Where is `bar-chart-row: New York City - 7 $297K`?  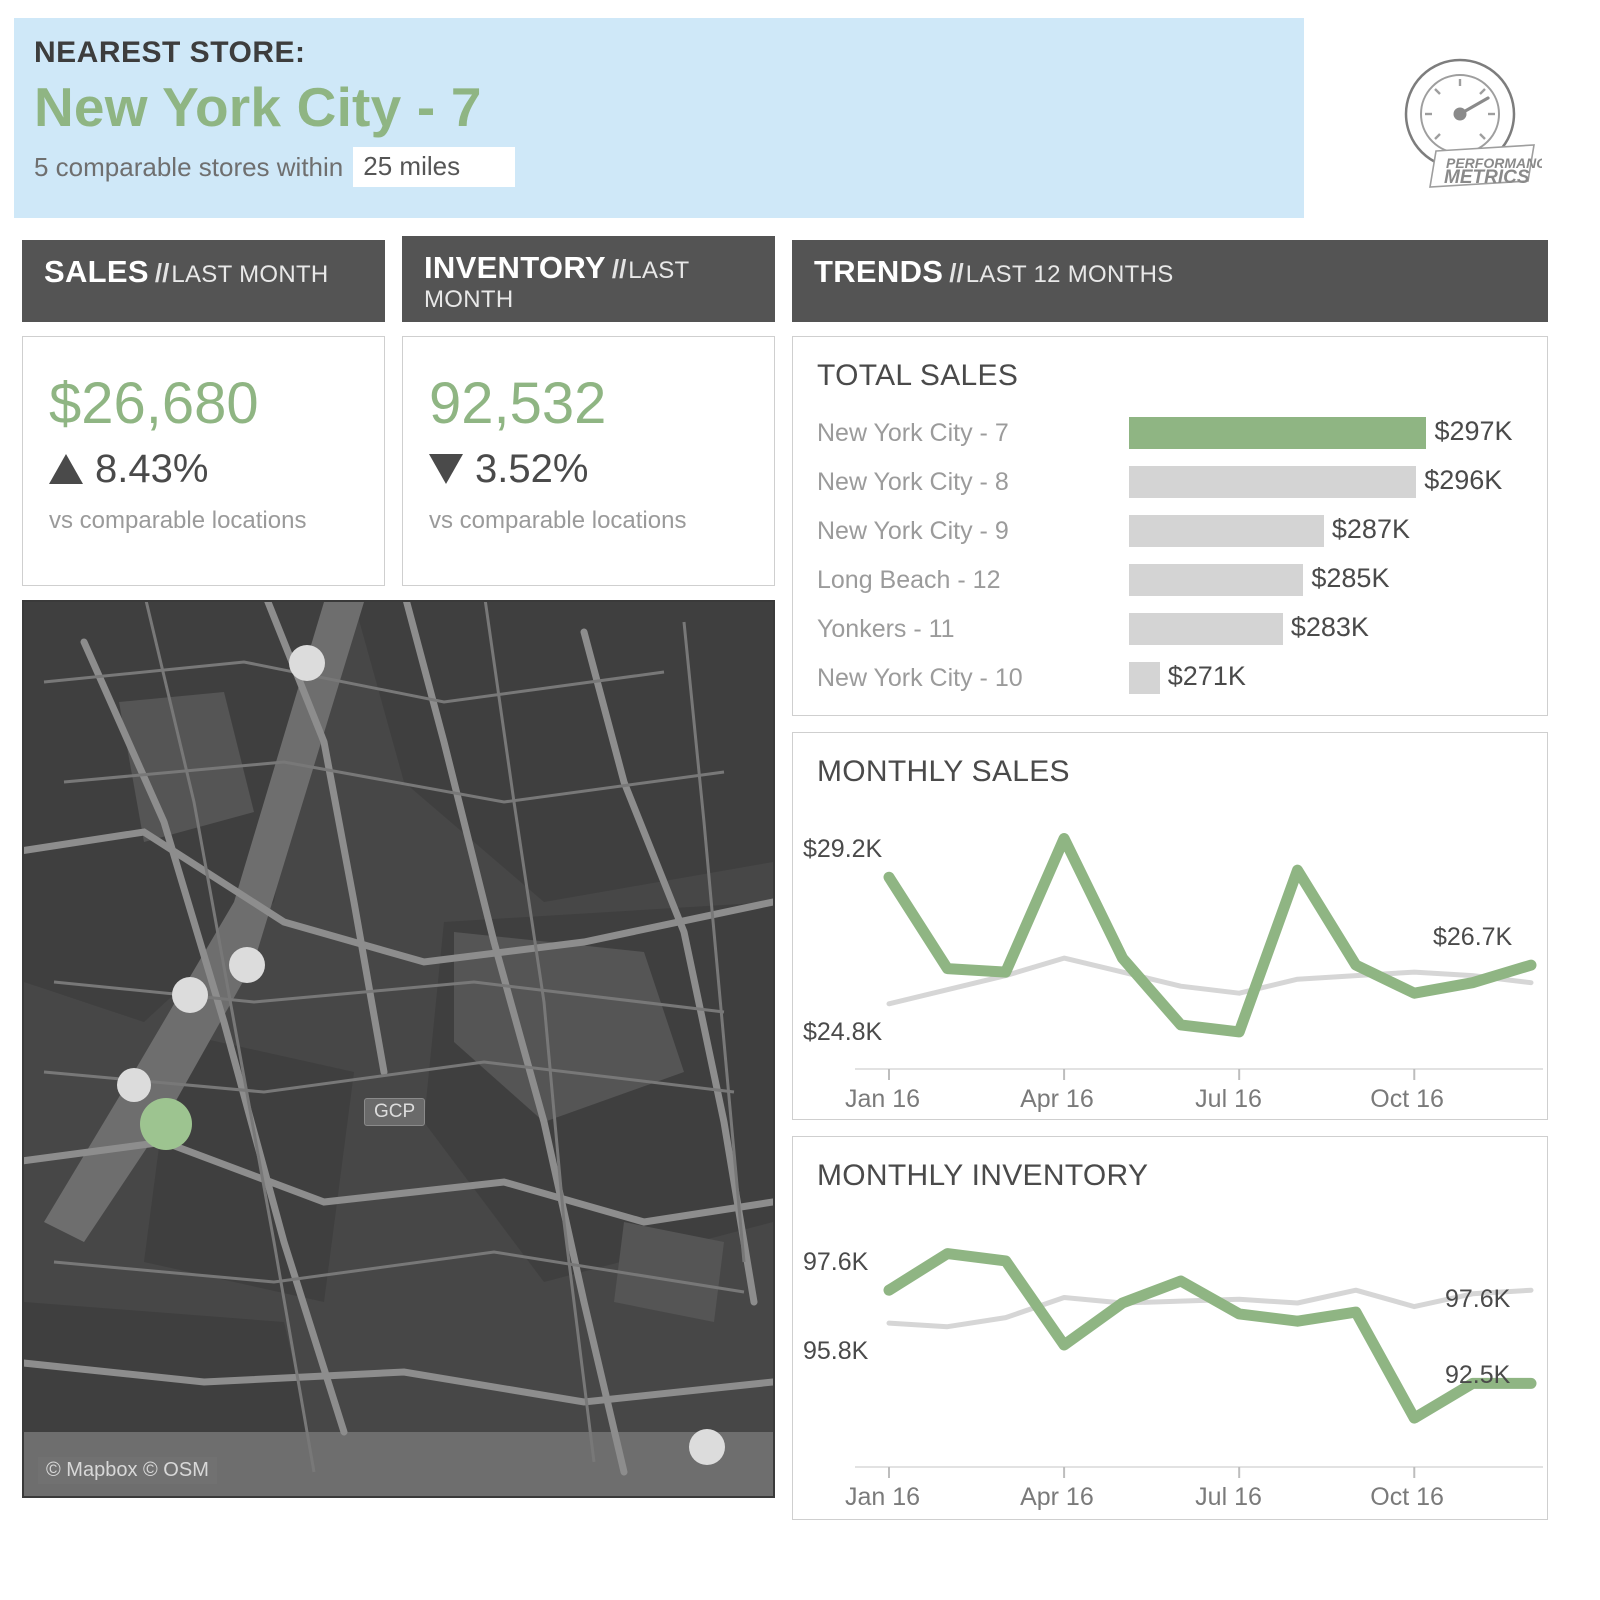 bar-chart-row: New York City - 7 $297K is located at coordinates (1170, 433).